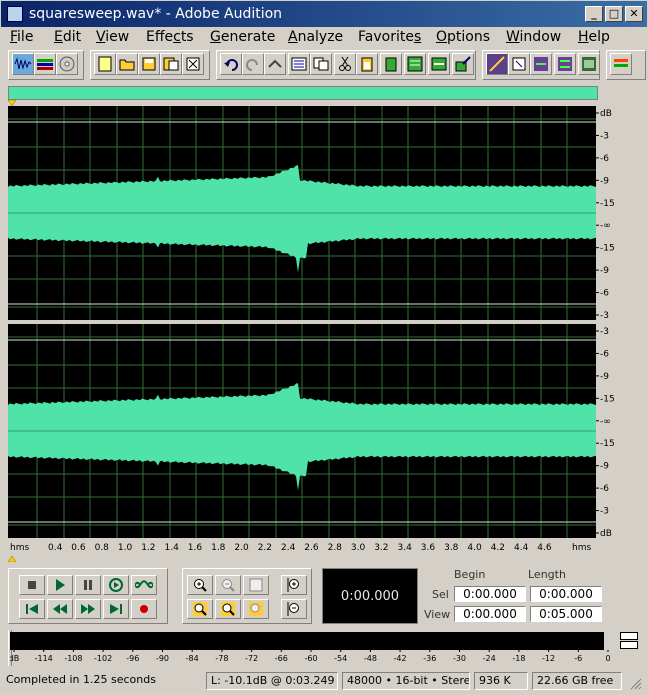  Describe the element at coordinates (242, 38) in the screenshot. I see `menu-generate: Generate` at that location.